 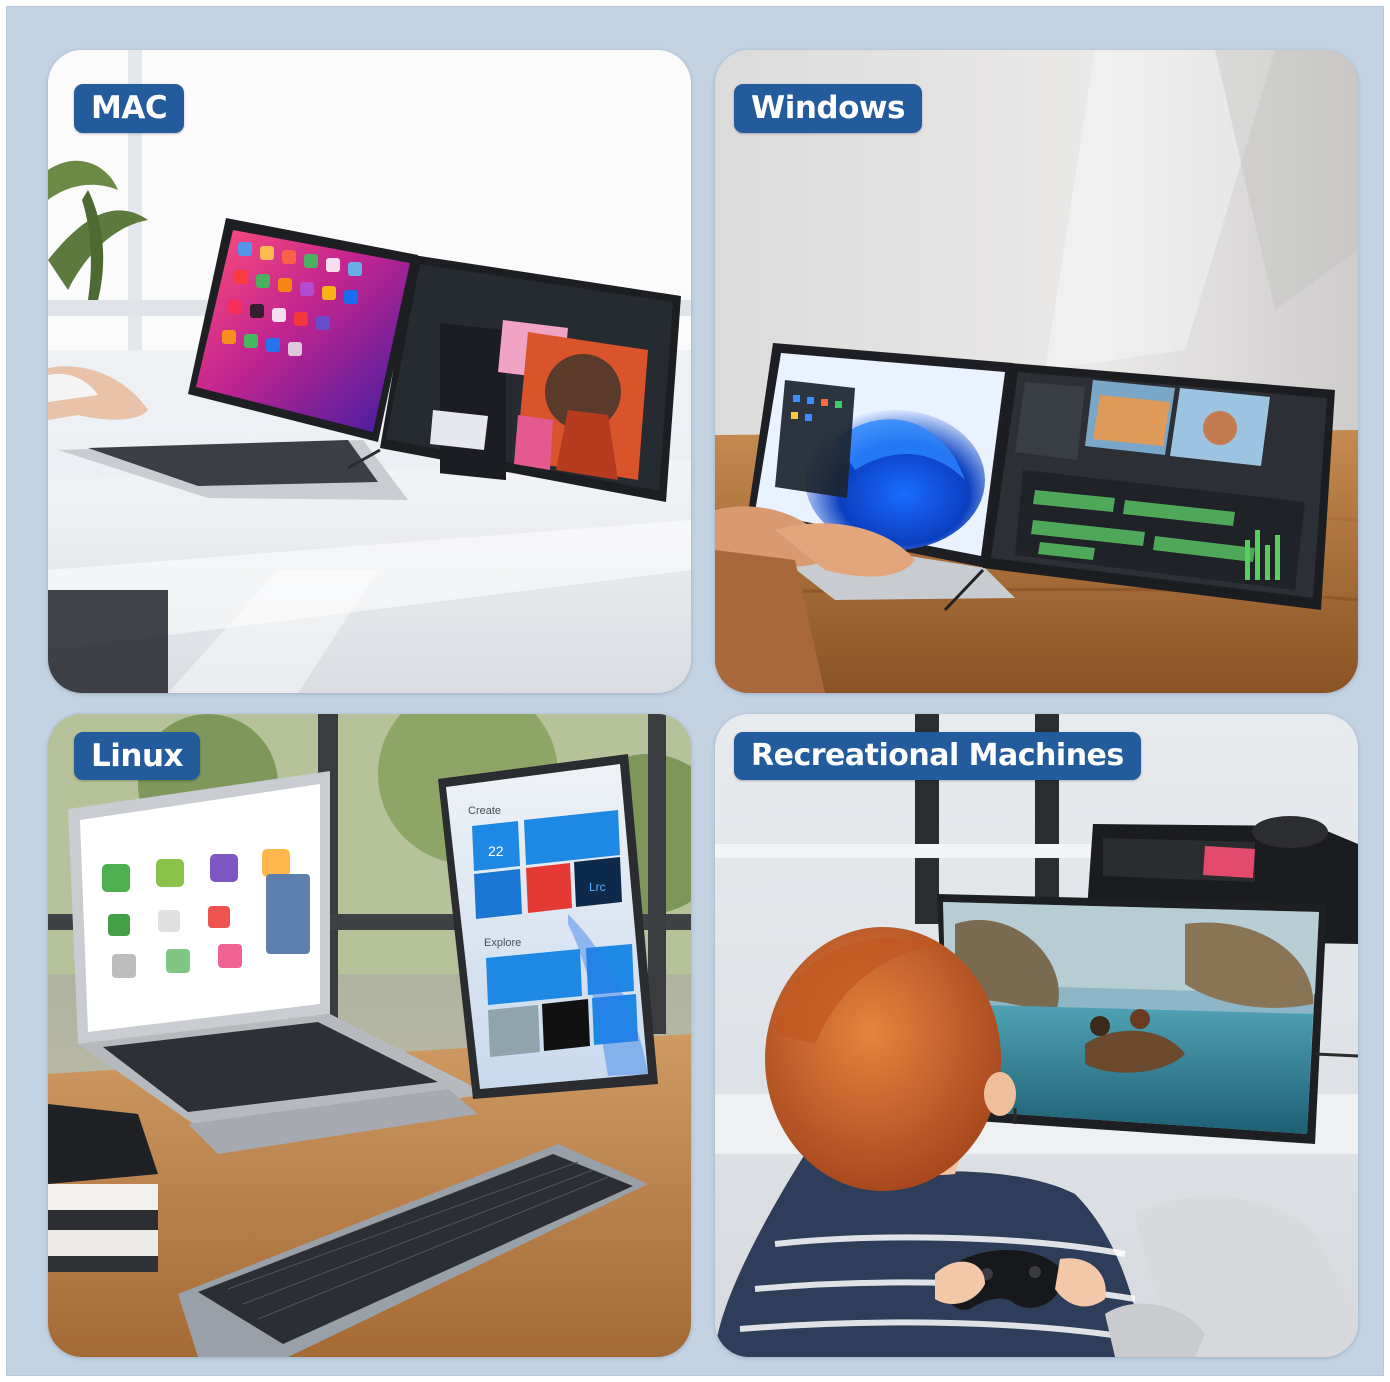 What do you see at coordinates (137, 756) in the screenshot?
I see `linux-label: Linux` at bounding box center [137, 756].